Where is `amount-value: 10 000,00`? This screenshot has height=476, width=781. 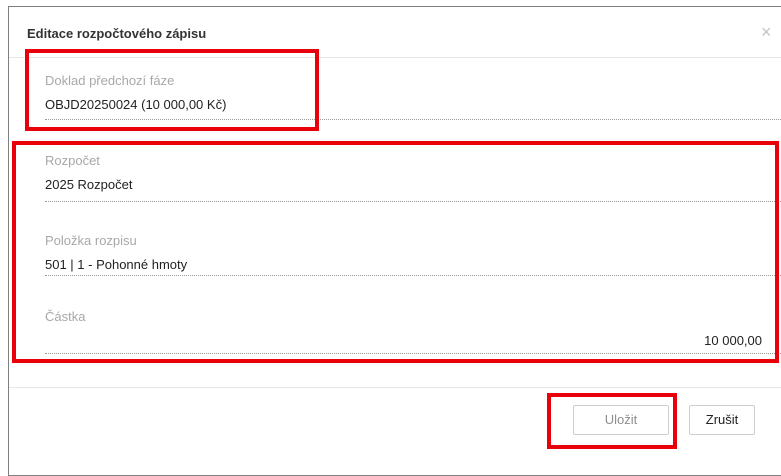 amount-value: 10 000,00 is located at coordinates (403, 341).